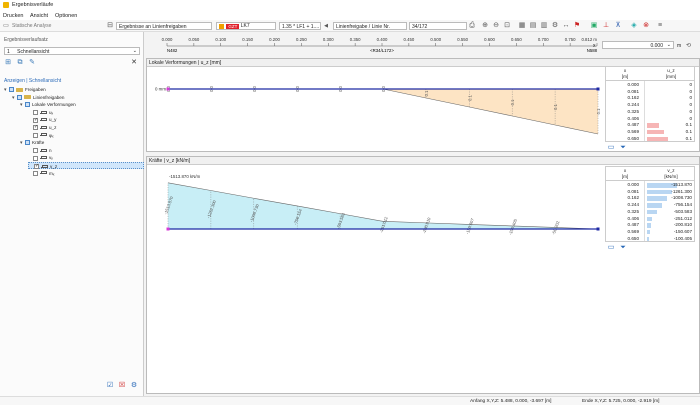 The height and width of the screenshot is (405, 700). Describe the element at coordinates (328, 39) in the screenshot. I see `axis-tick-label: 0.300` at that location.